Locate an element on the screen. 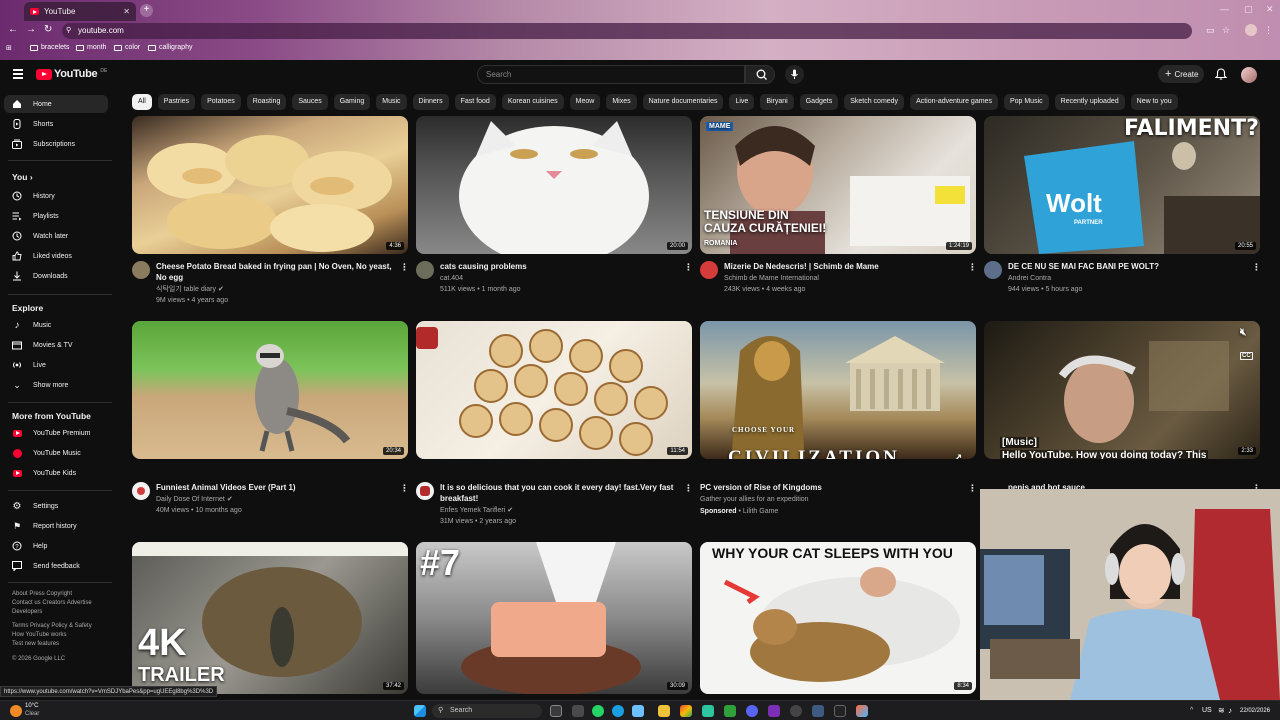 The height and width of the screenshot is (720, 1280). filter-chip: Pop Music is located at coordinates (1026, 102).